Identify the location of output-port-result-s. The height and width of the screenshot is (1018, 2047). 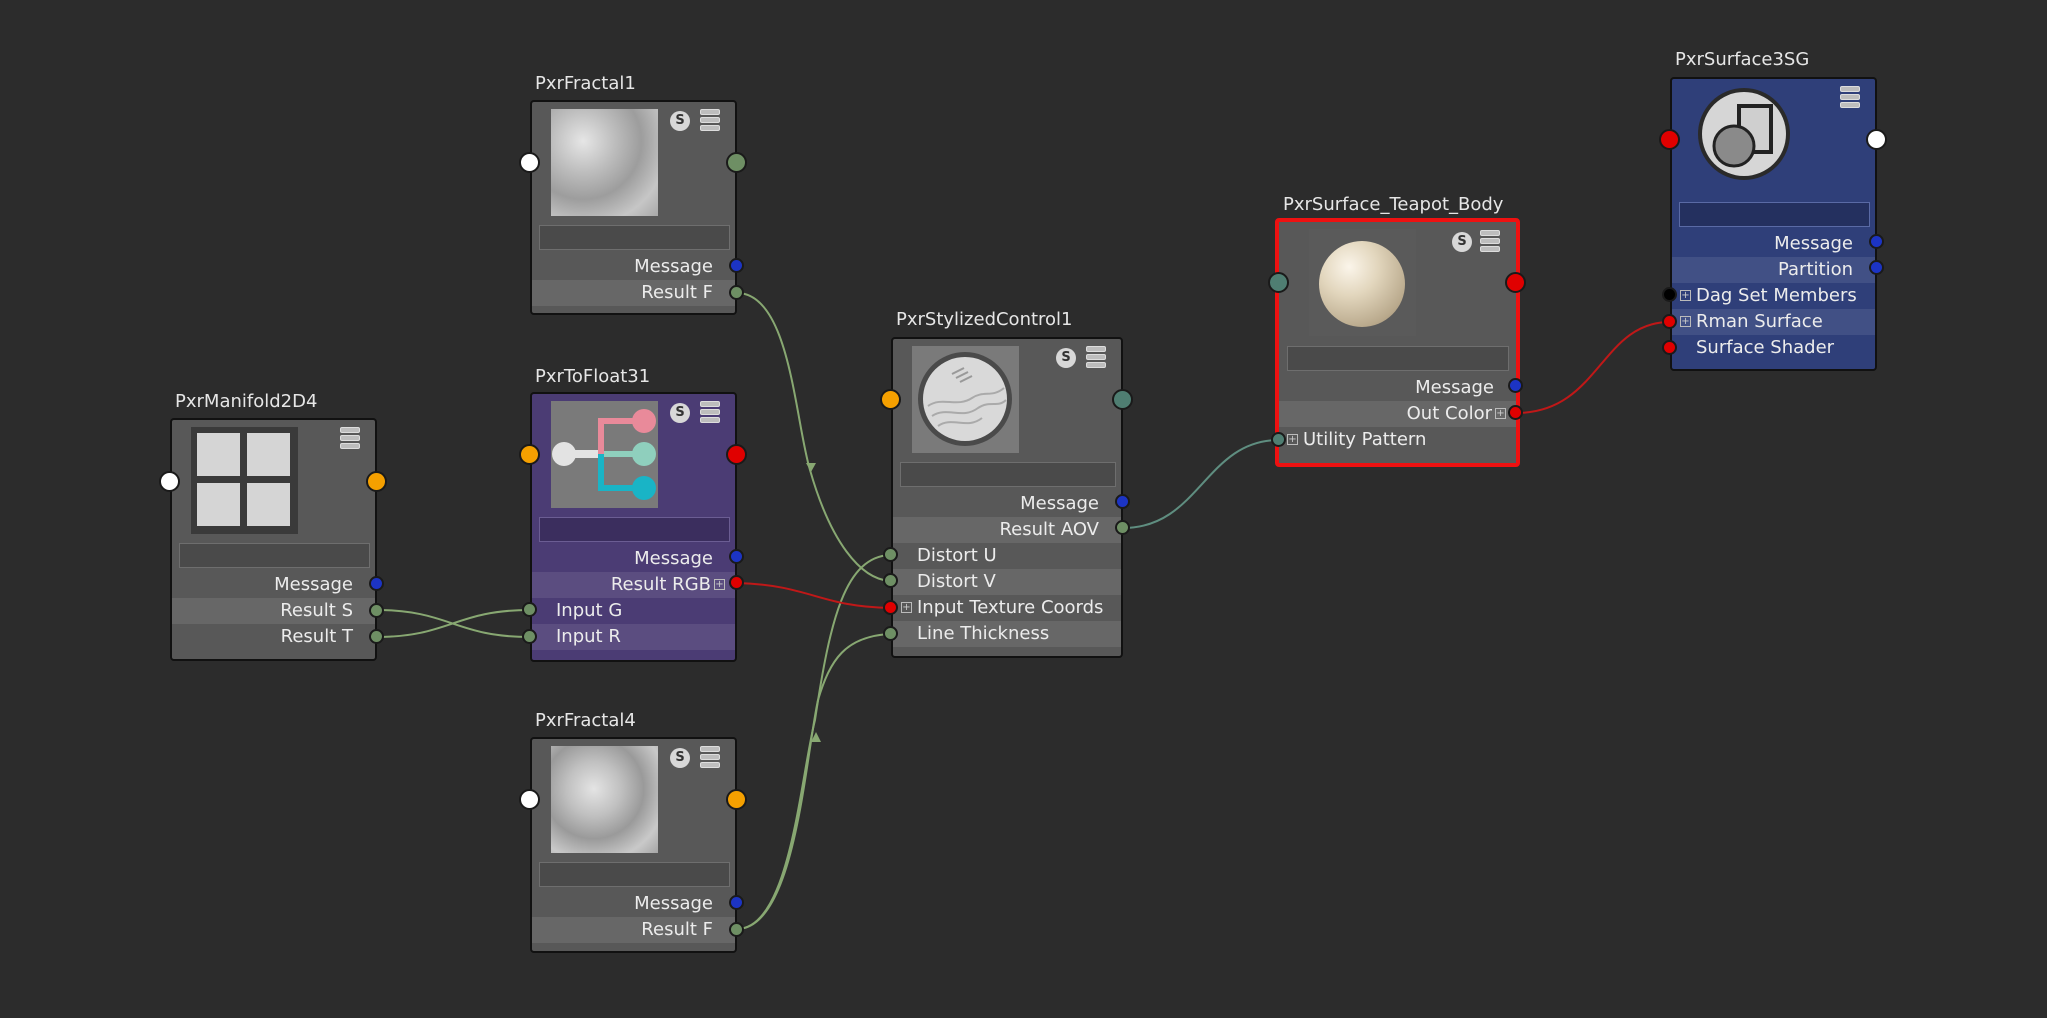
(376, 610).